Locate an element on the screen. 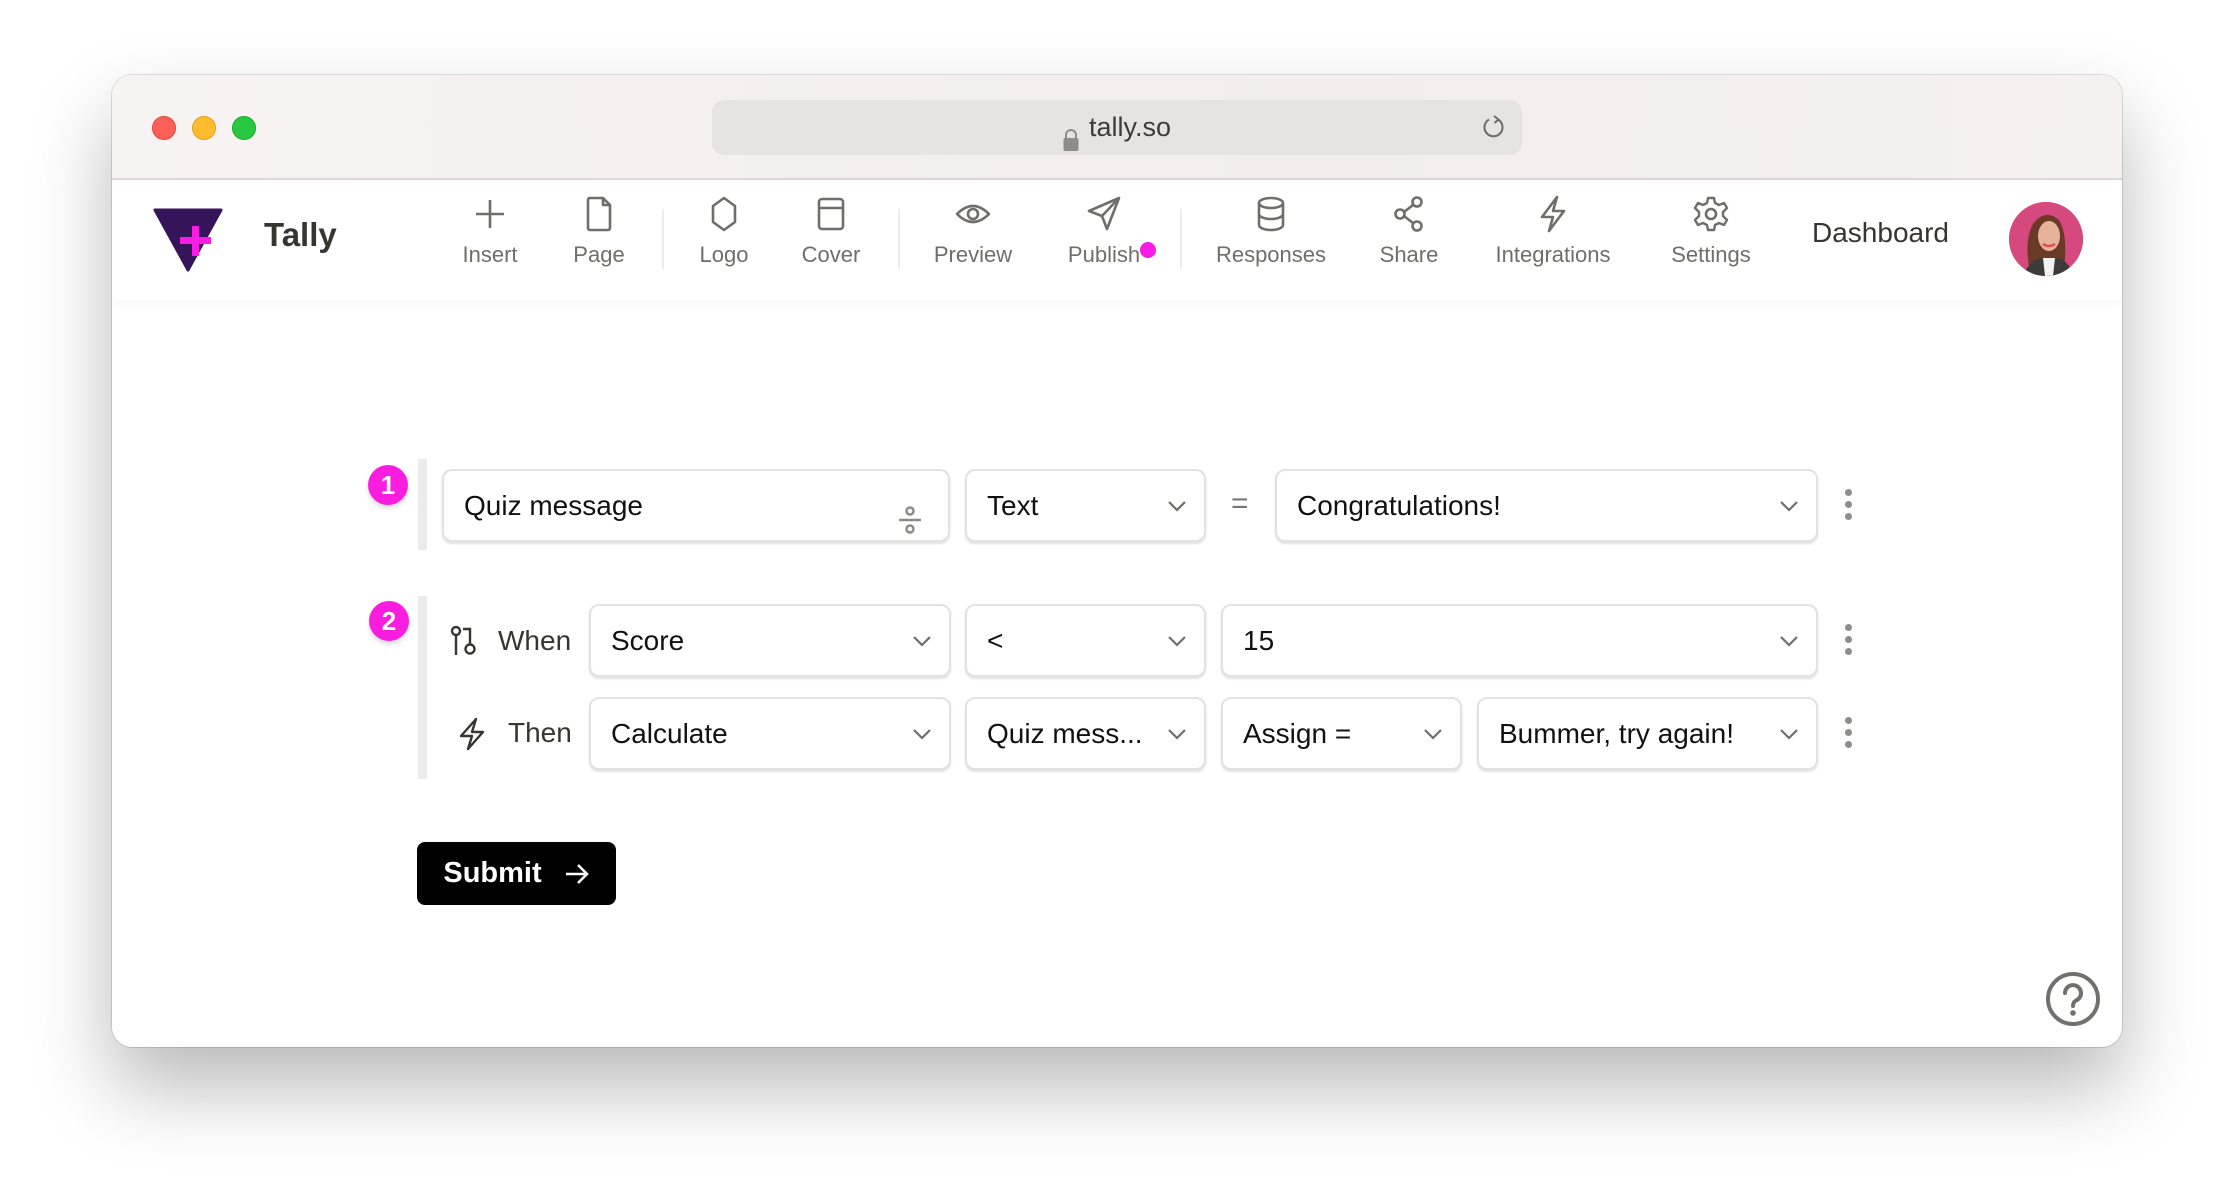 The height and width of the screenshot is (1196, 2234). divide-icon is located at coordinates (910, 512).